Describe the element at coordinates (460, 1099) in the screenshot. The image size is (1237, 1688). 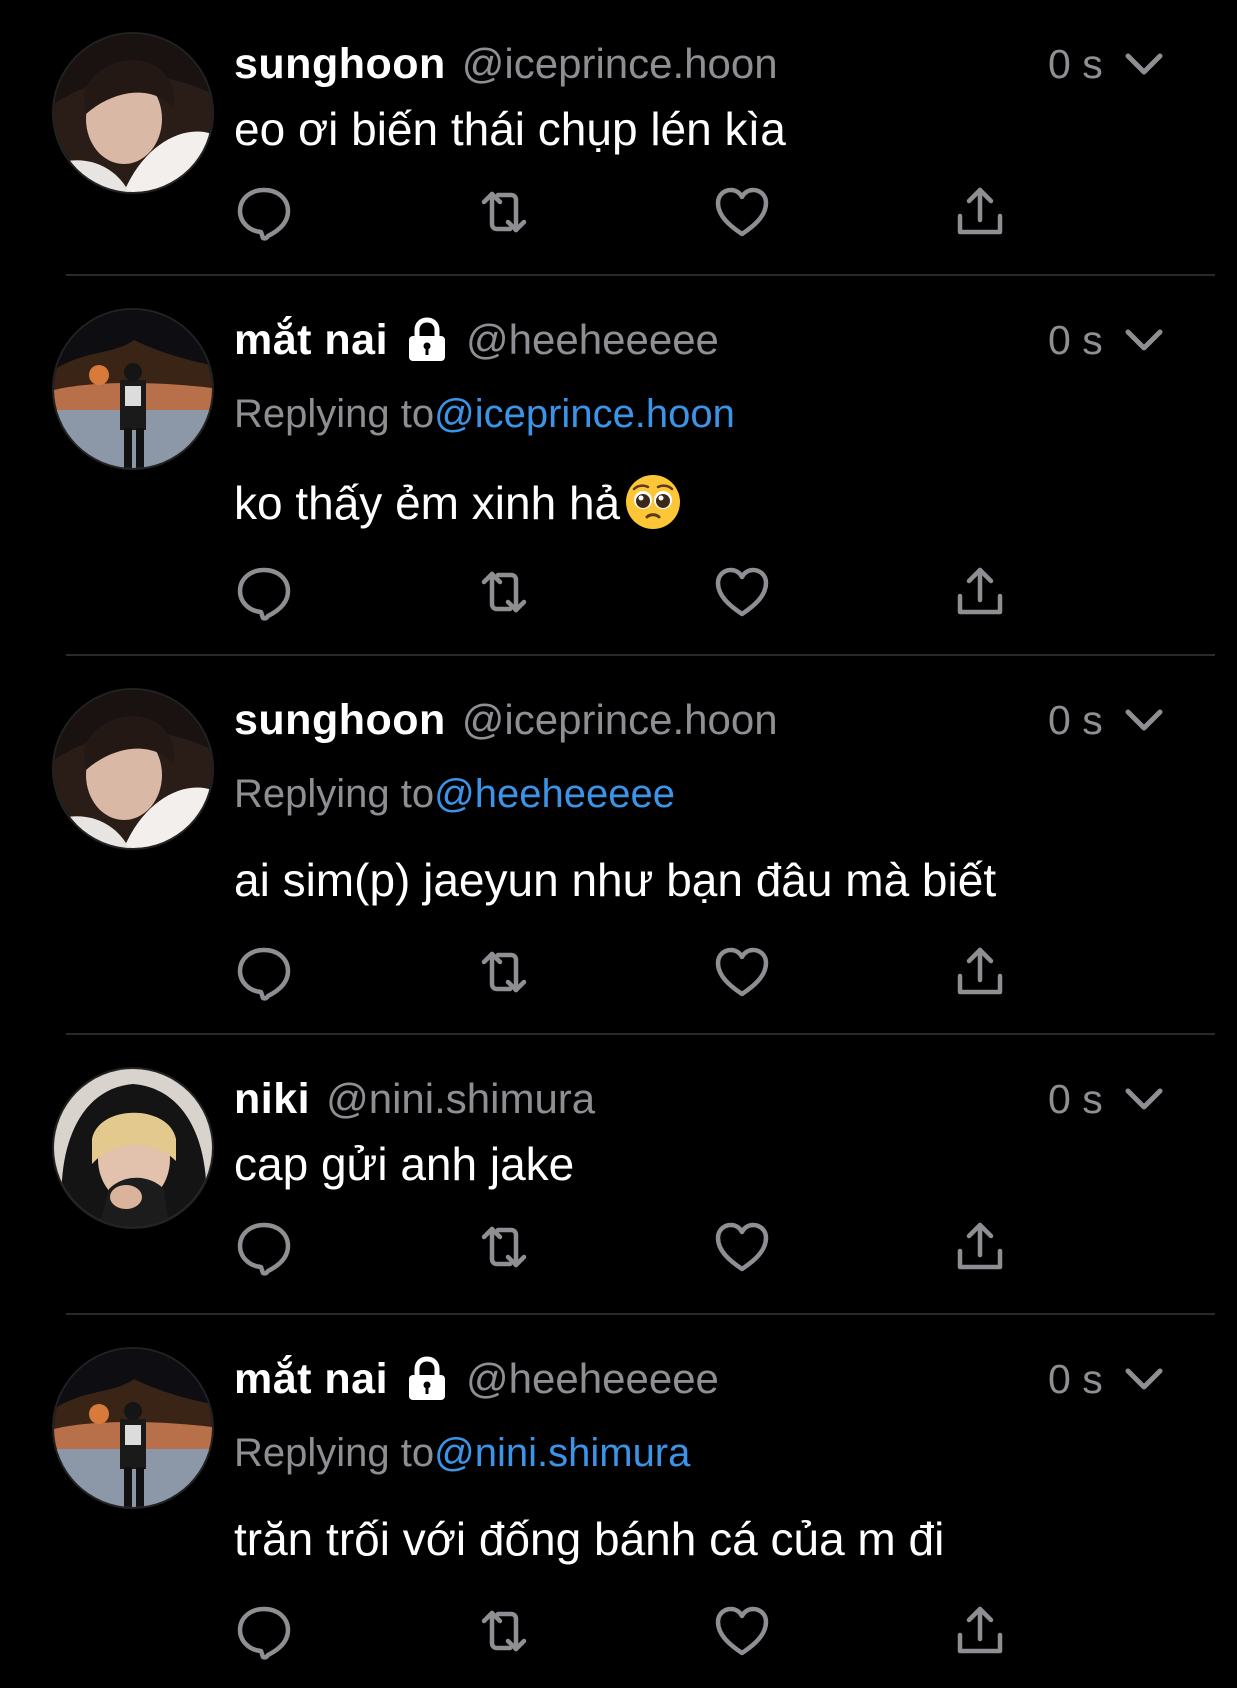
I see `user-handle: @nini.shimura` at that location.